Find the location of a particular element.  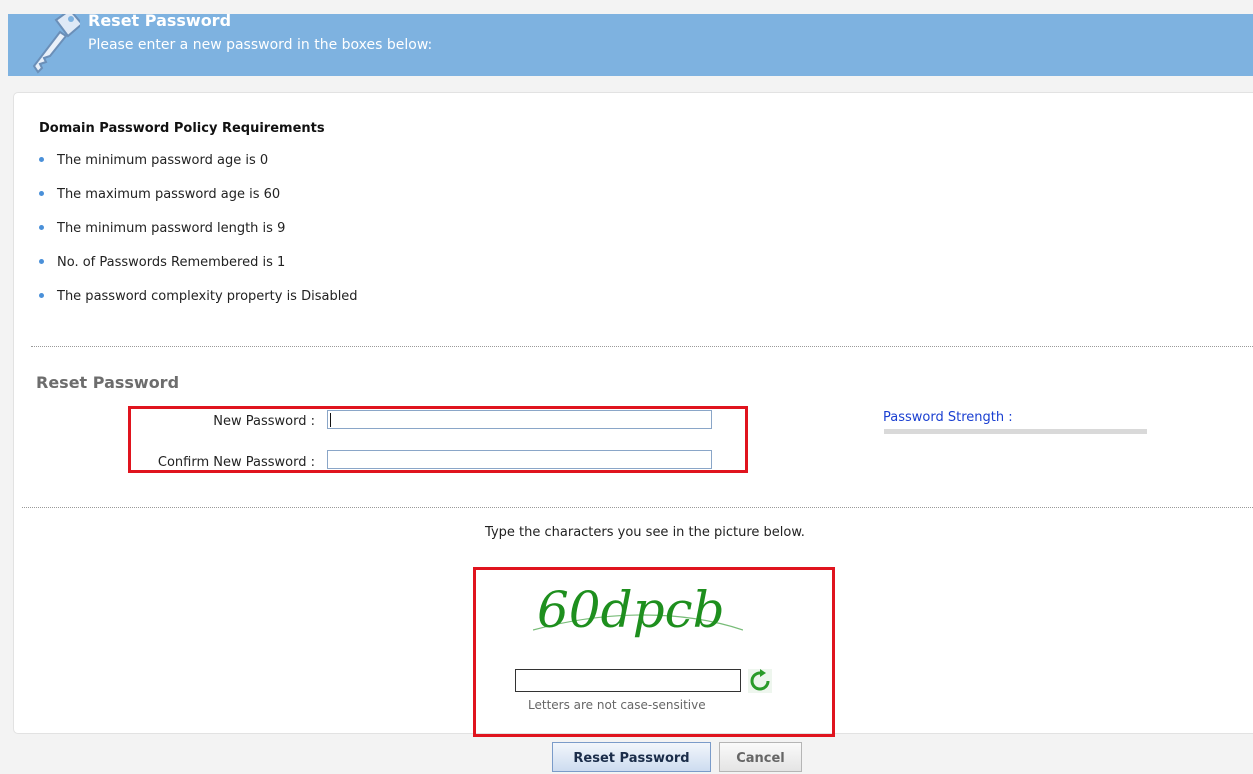

captcha-input is located at coordinates (628, 680).